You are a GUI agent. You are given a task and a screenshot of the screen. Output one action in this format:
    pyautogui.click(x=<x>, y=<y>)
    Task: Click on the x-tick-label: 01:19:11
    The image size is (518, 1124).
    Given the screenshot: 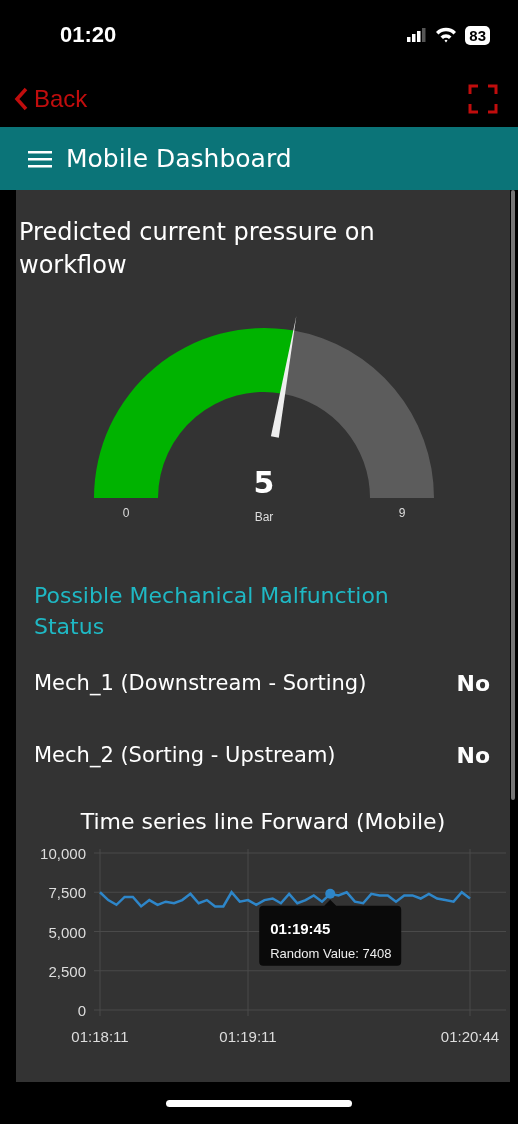 What is the action you would take?
    pyautogui.click(x=248, y=1036)
    